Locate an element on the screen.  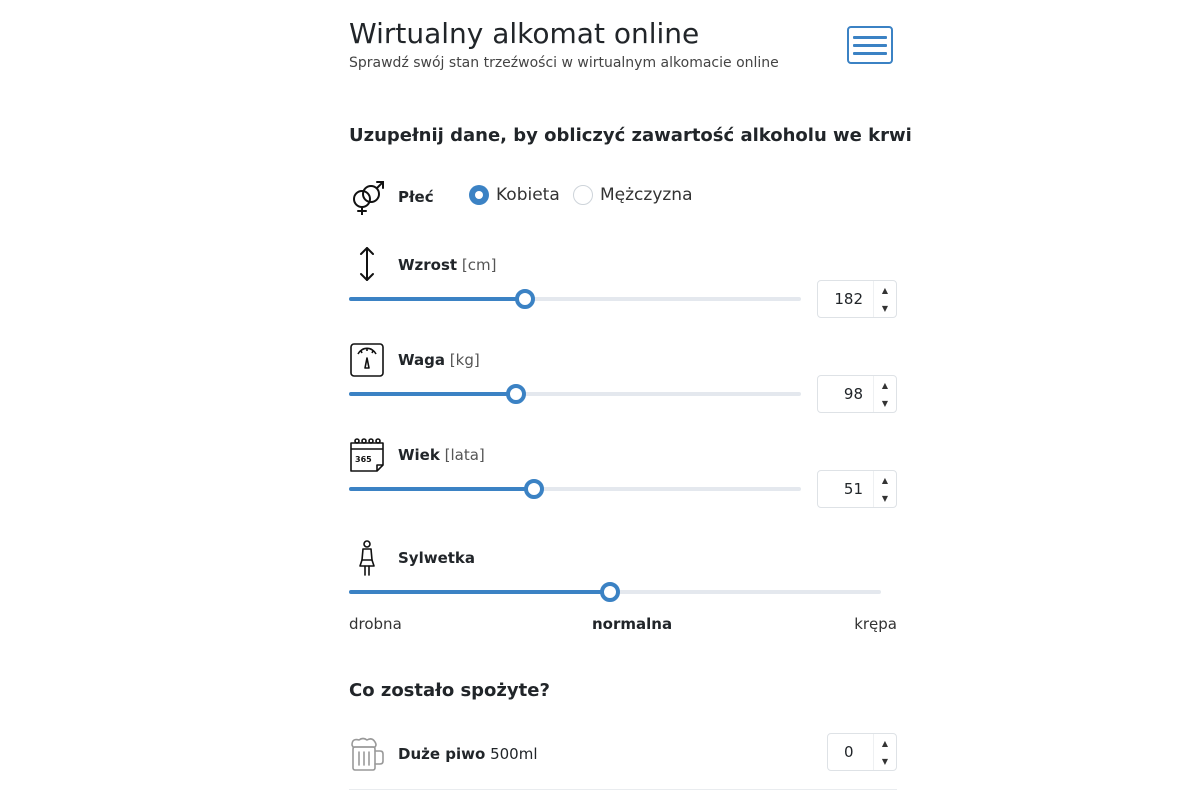
build-scale-krepa: krępa is located at coordinates (875, 624).